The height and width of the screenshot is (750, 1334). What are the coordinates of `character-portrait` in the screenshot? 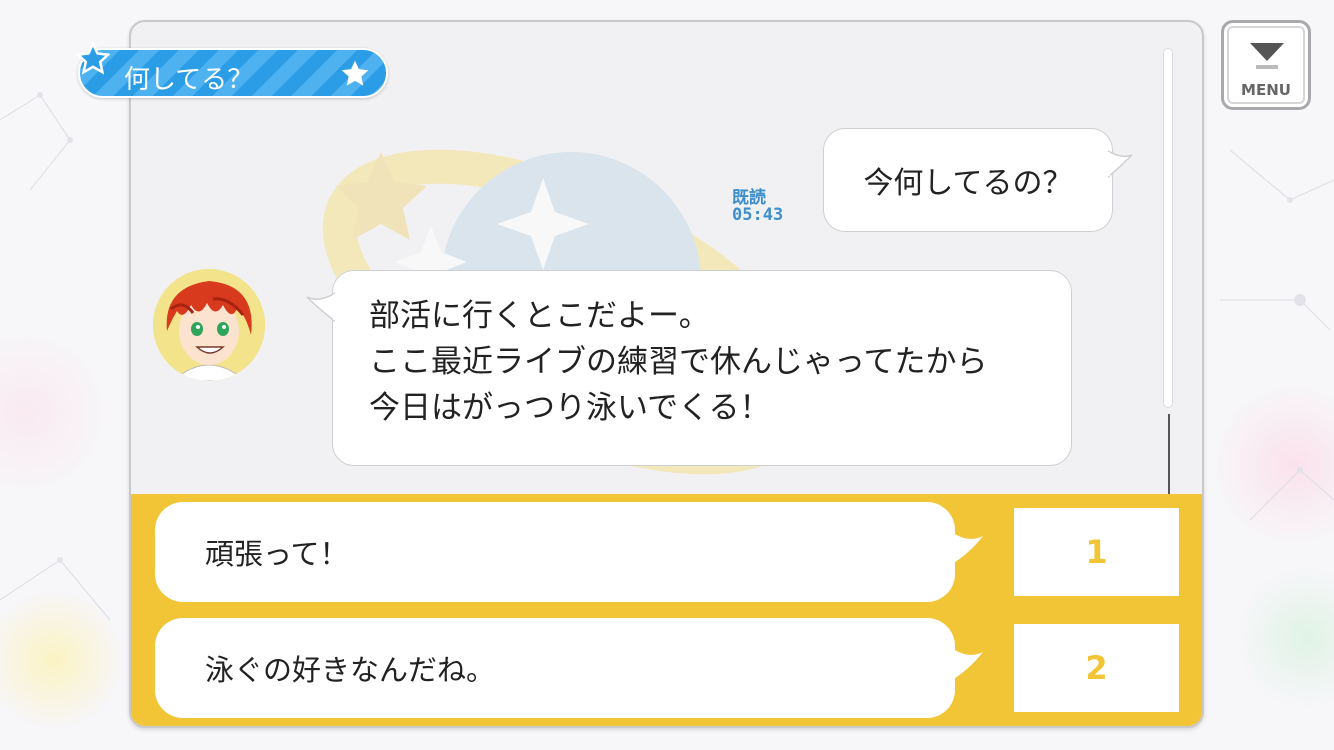 It's located at (209, 325).